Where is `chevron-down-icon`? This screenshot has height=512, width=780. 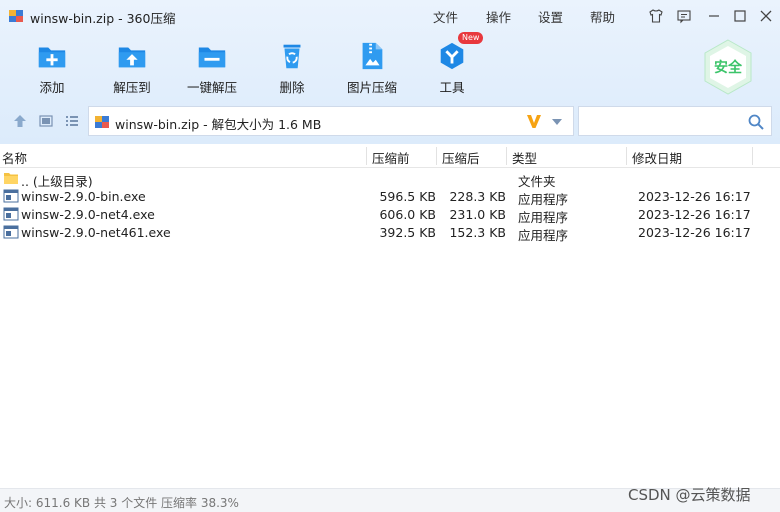
chevron-down-icon is located at coordinates (557, 122).